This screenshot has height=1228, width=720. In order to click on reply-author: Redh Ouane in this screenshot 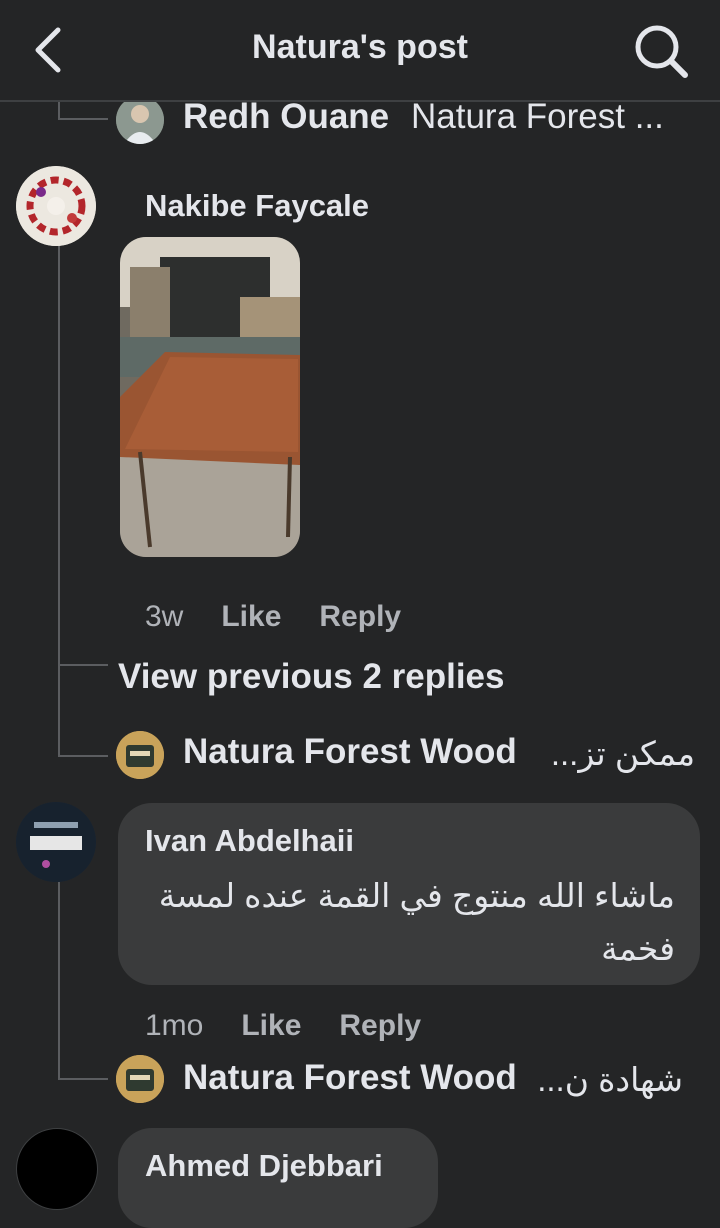, I will do `click(286, 117)`.